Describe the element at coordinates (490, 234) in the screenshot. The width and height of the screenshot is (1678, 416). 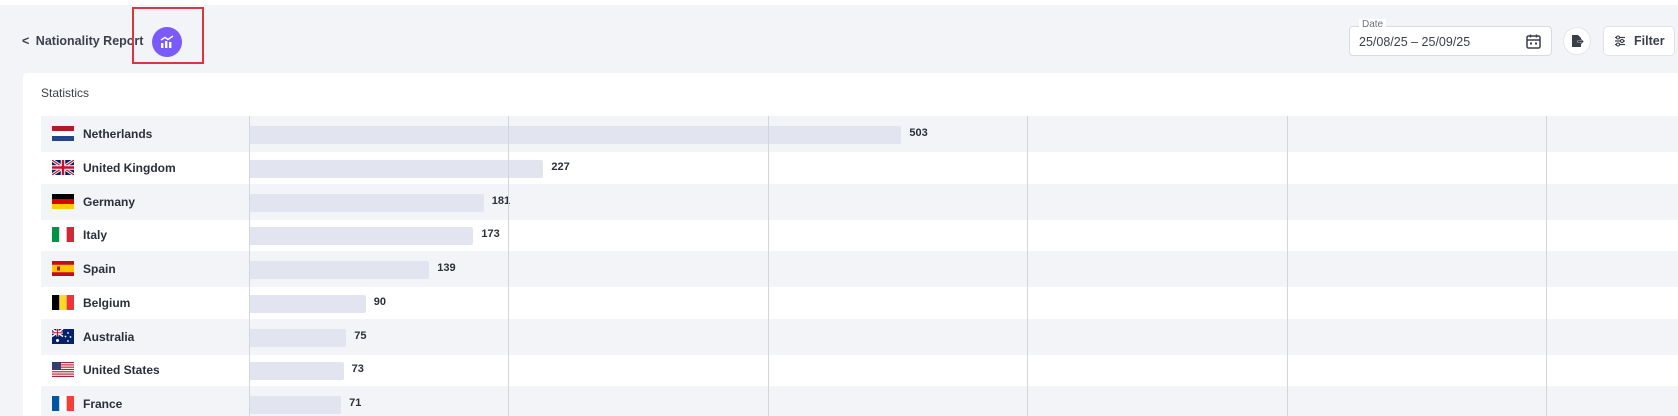
I see `bar-value-label: 173` at that location.